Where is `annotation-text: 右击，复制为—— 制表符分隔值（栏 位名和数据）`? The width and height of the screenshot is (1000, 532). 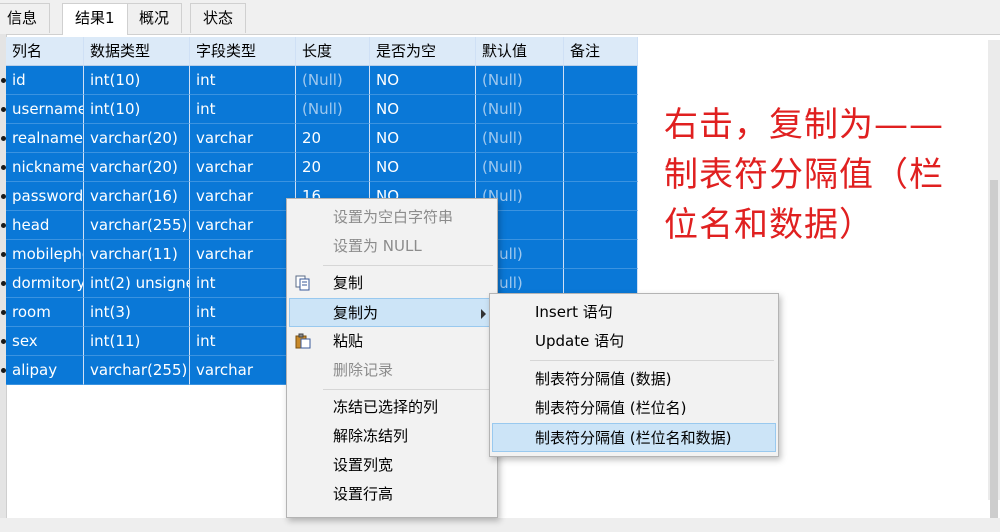
annotation-text: 右击，复制为—— 制表符分隔值（栏 位名和数据） is located at coordinates (823, 175).